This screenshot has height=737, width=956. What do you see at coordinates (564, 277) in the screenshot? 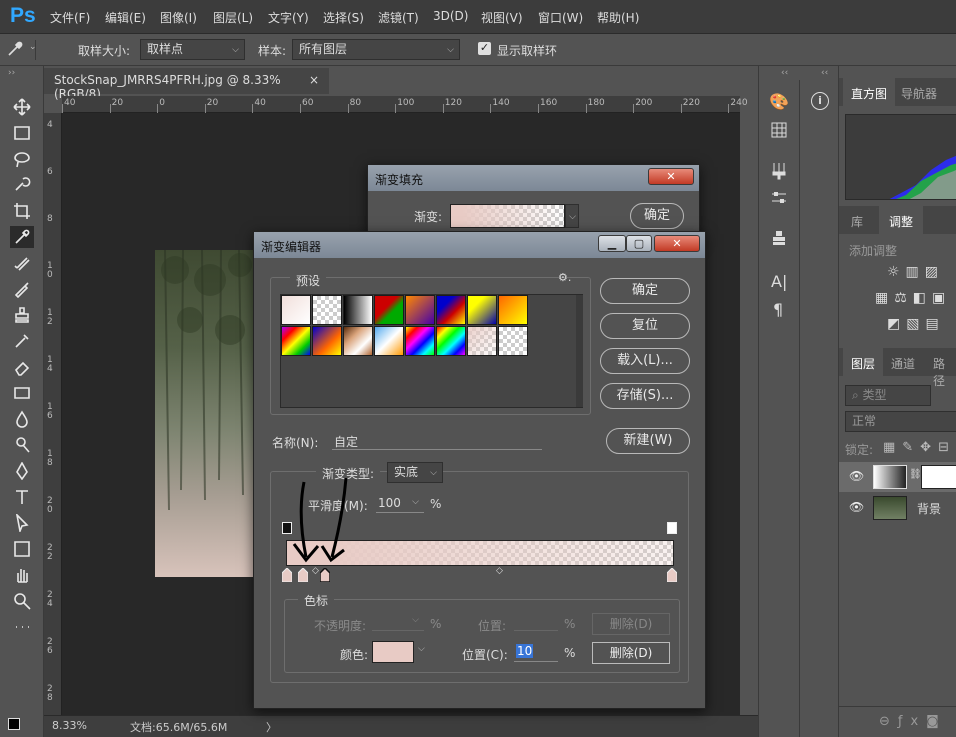
I see `gear-icon: ⚙.` at bounding box center [564, 277].